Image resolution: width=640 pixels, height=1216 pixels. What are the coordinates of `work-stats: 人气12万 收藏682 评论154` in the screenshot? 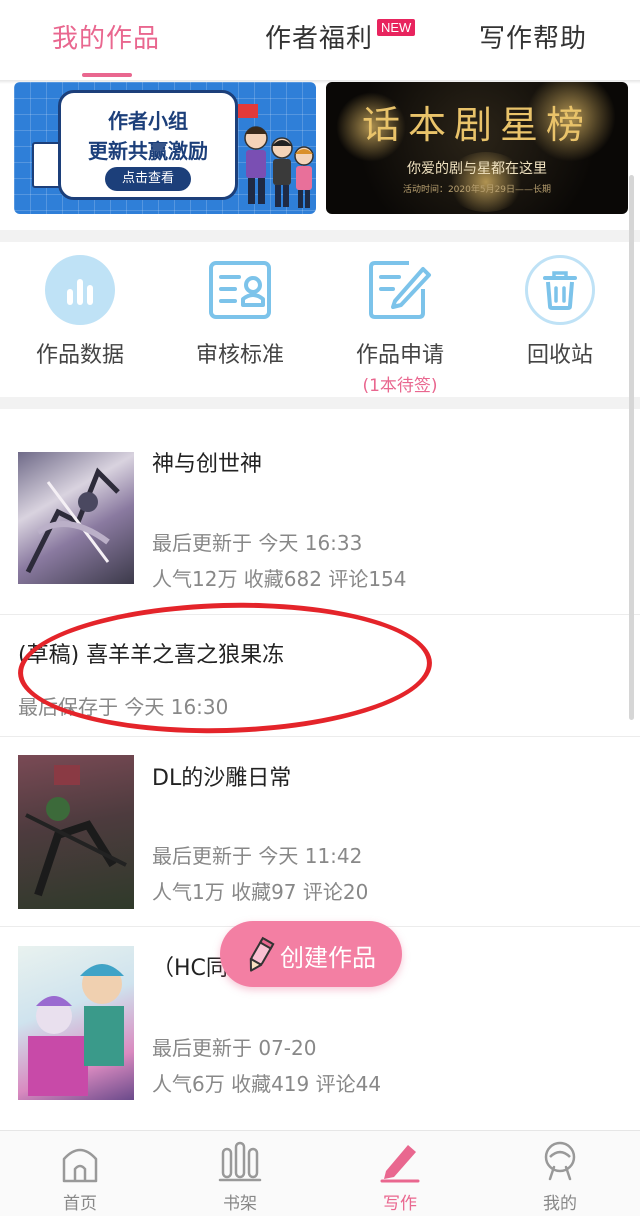 It's located at (279, 579).